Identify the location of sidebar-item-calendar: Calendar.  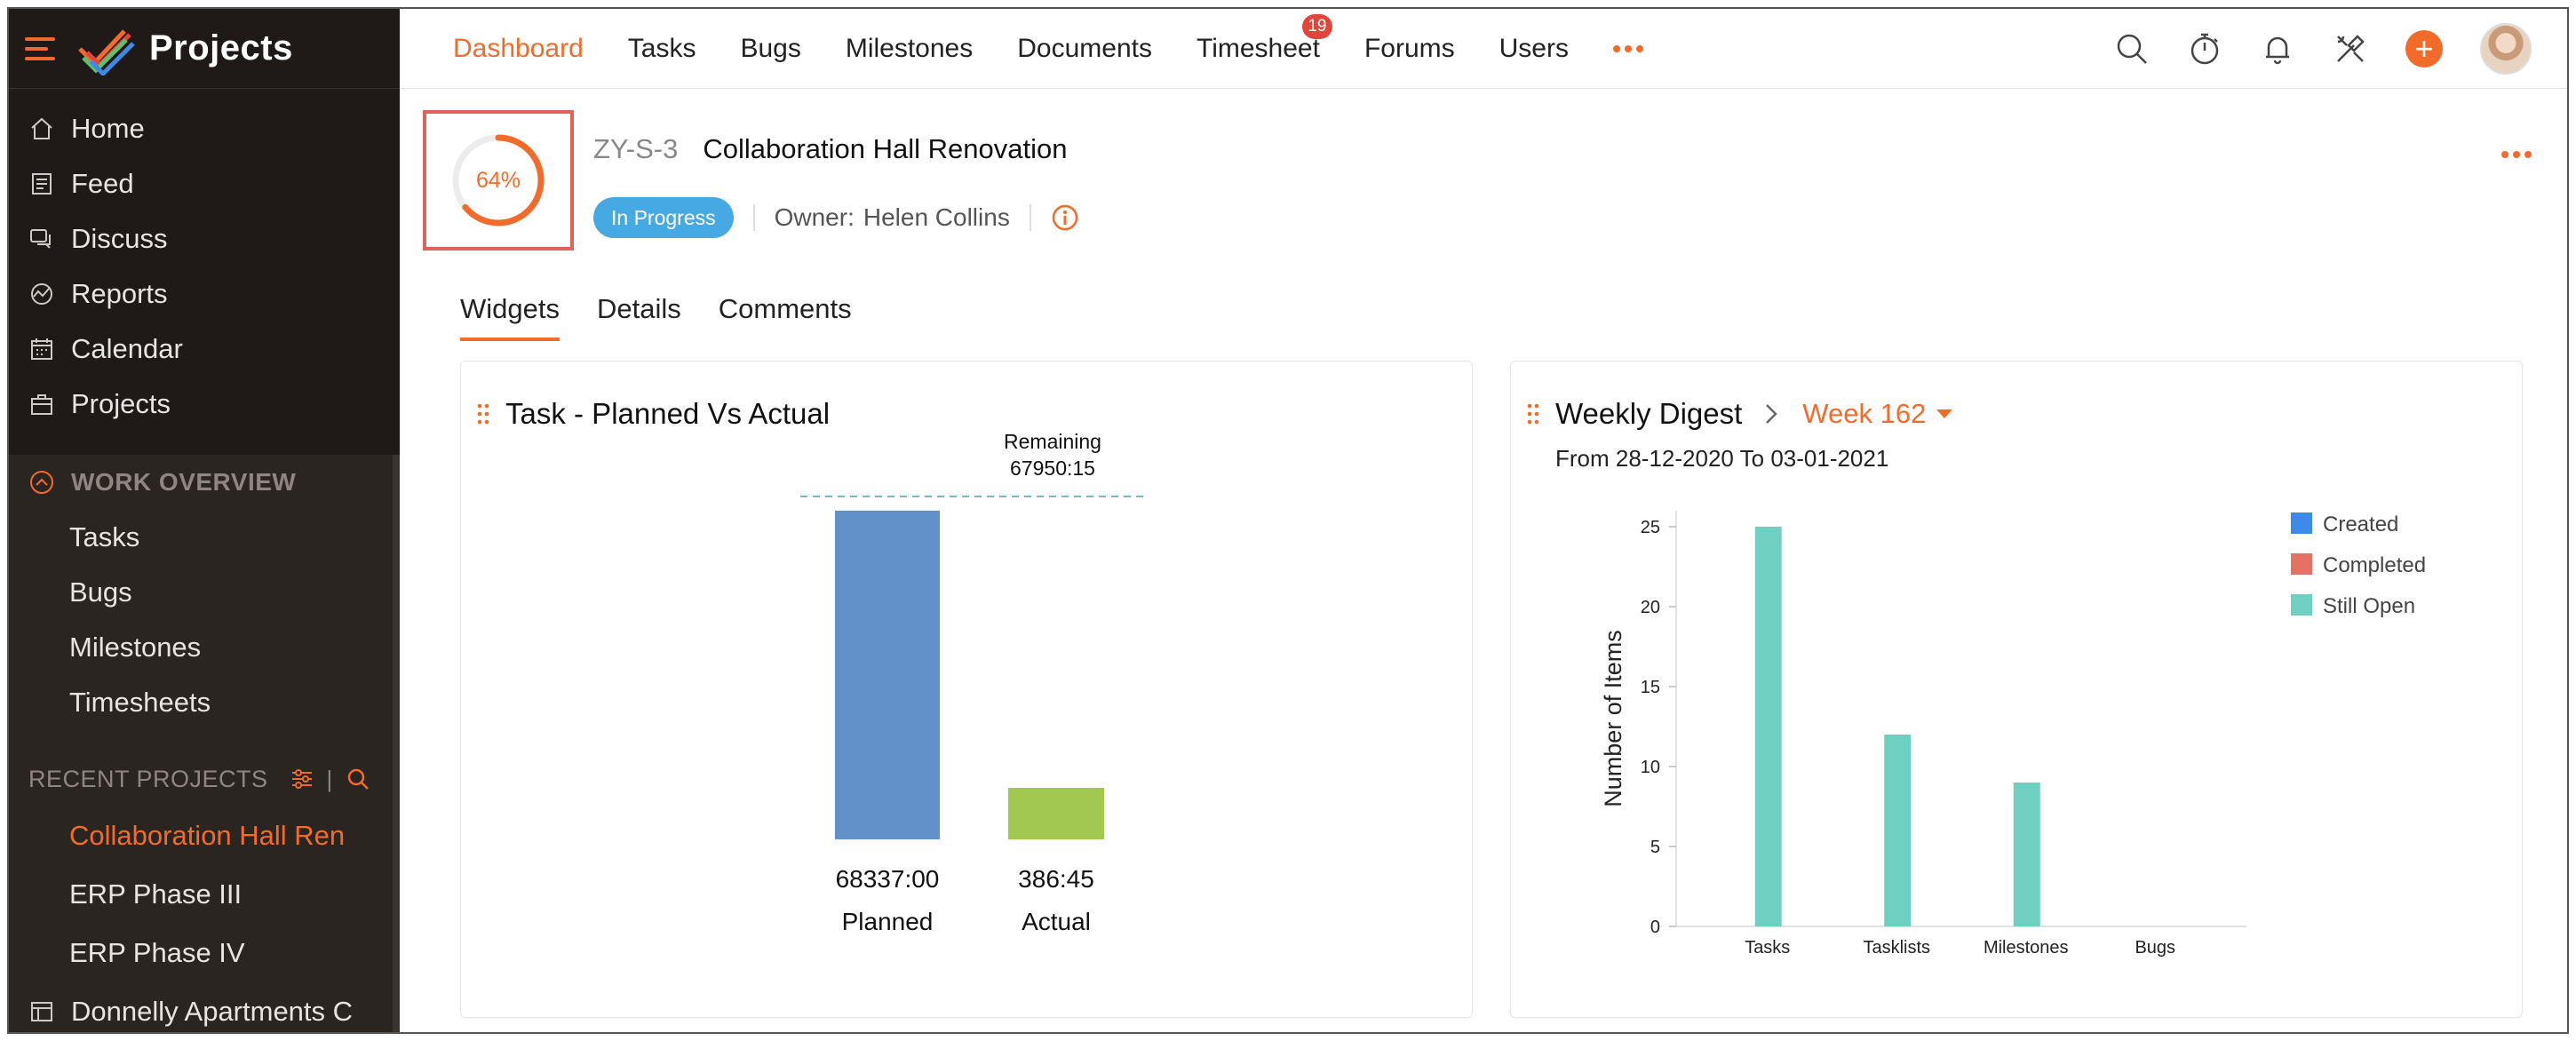
(204, 349).